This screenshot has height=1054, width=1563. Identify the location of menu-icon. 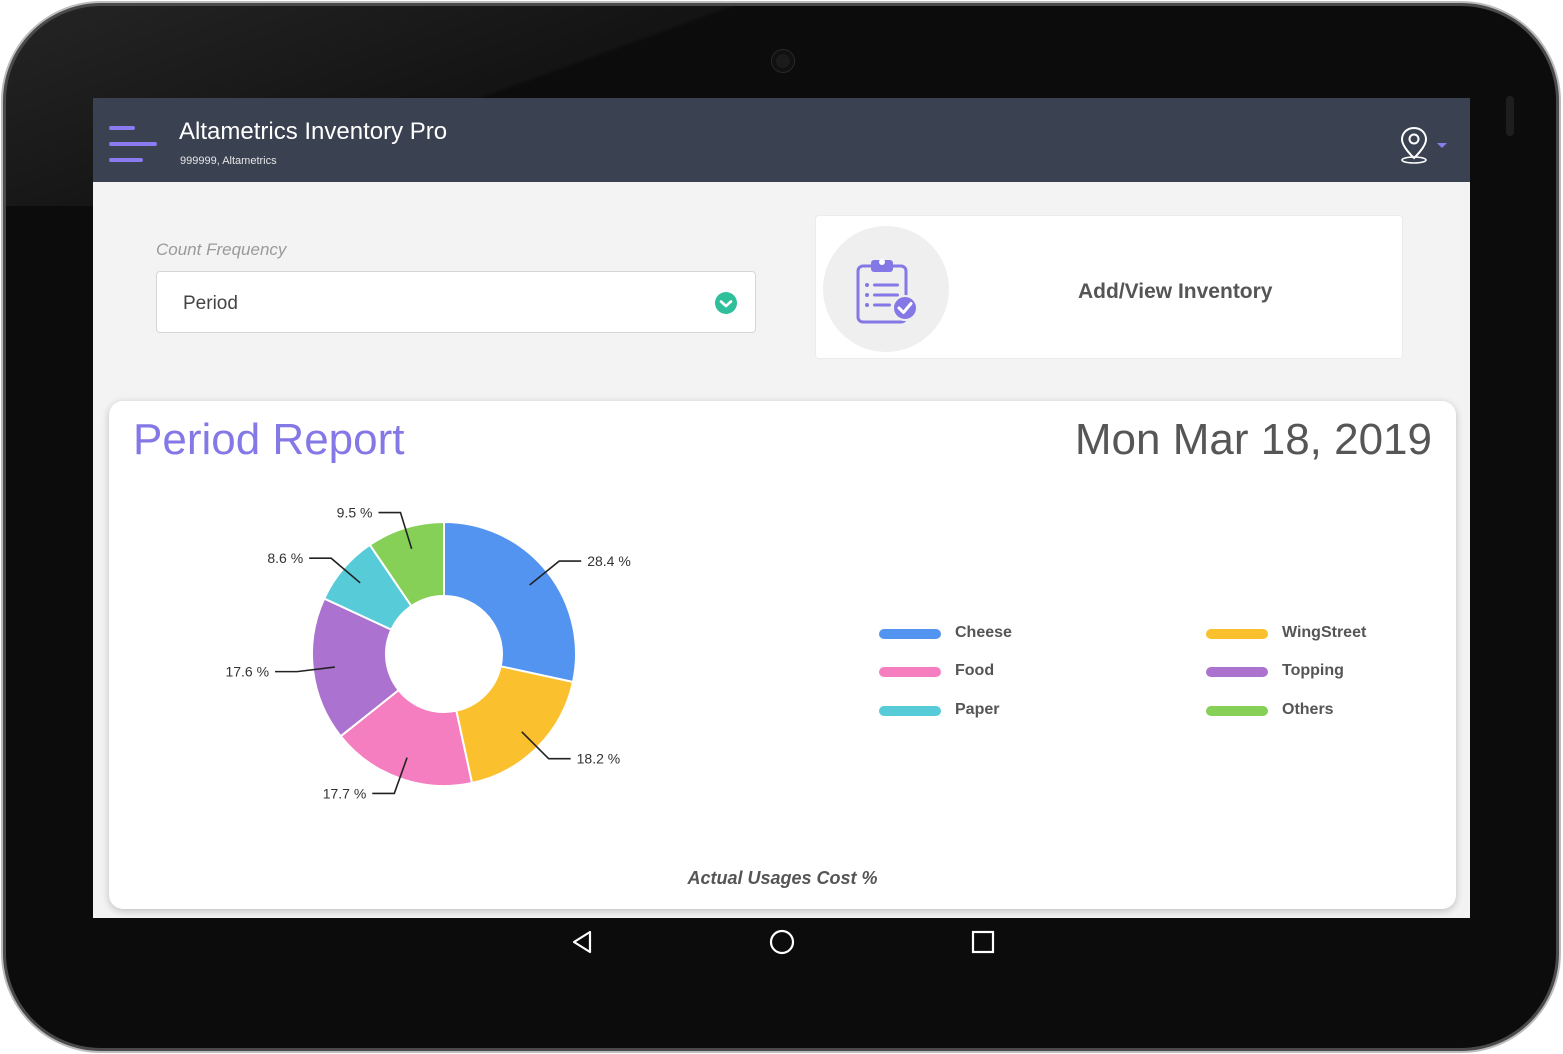
(133, 144).